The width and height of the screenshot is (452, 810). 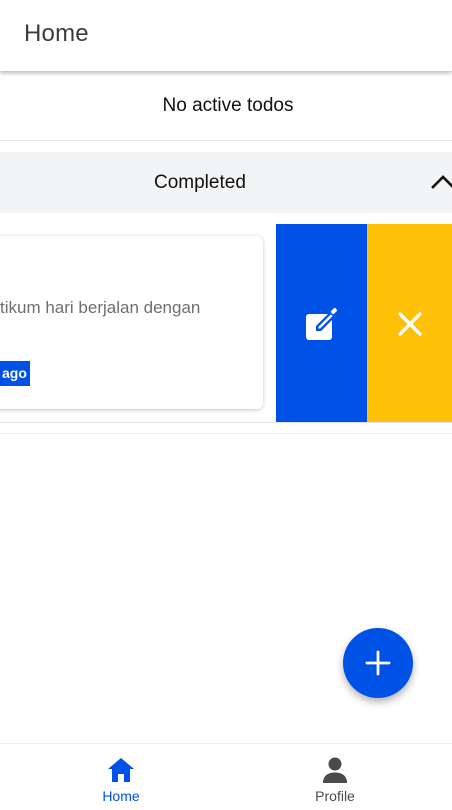 I want to click on completed-section-title: Completed, so click(x=200, y=182).